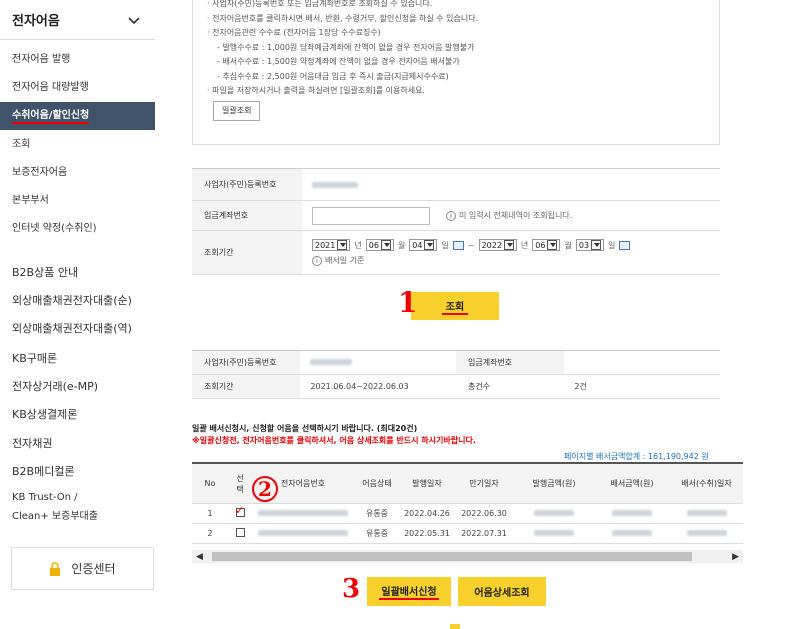 The height and width of the screenshot is (629, 800). Describe the element at coordinates (455, 626) in the screenshot. I see `scroll-top-icon` at that location.